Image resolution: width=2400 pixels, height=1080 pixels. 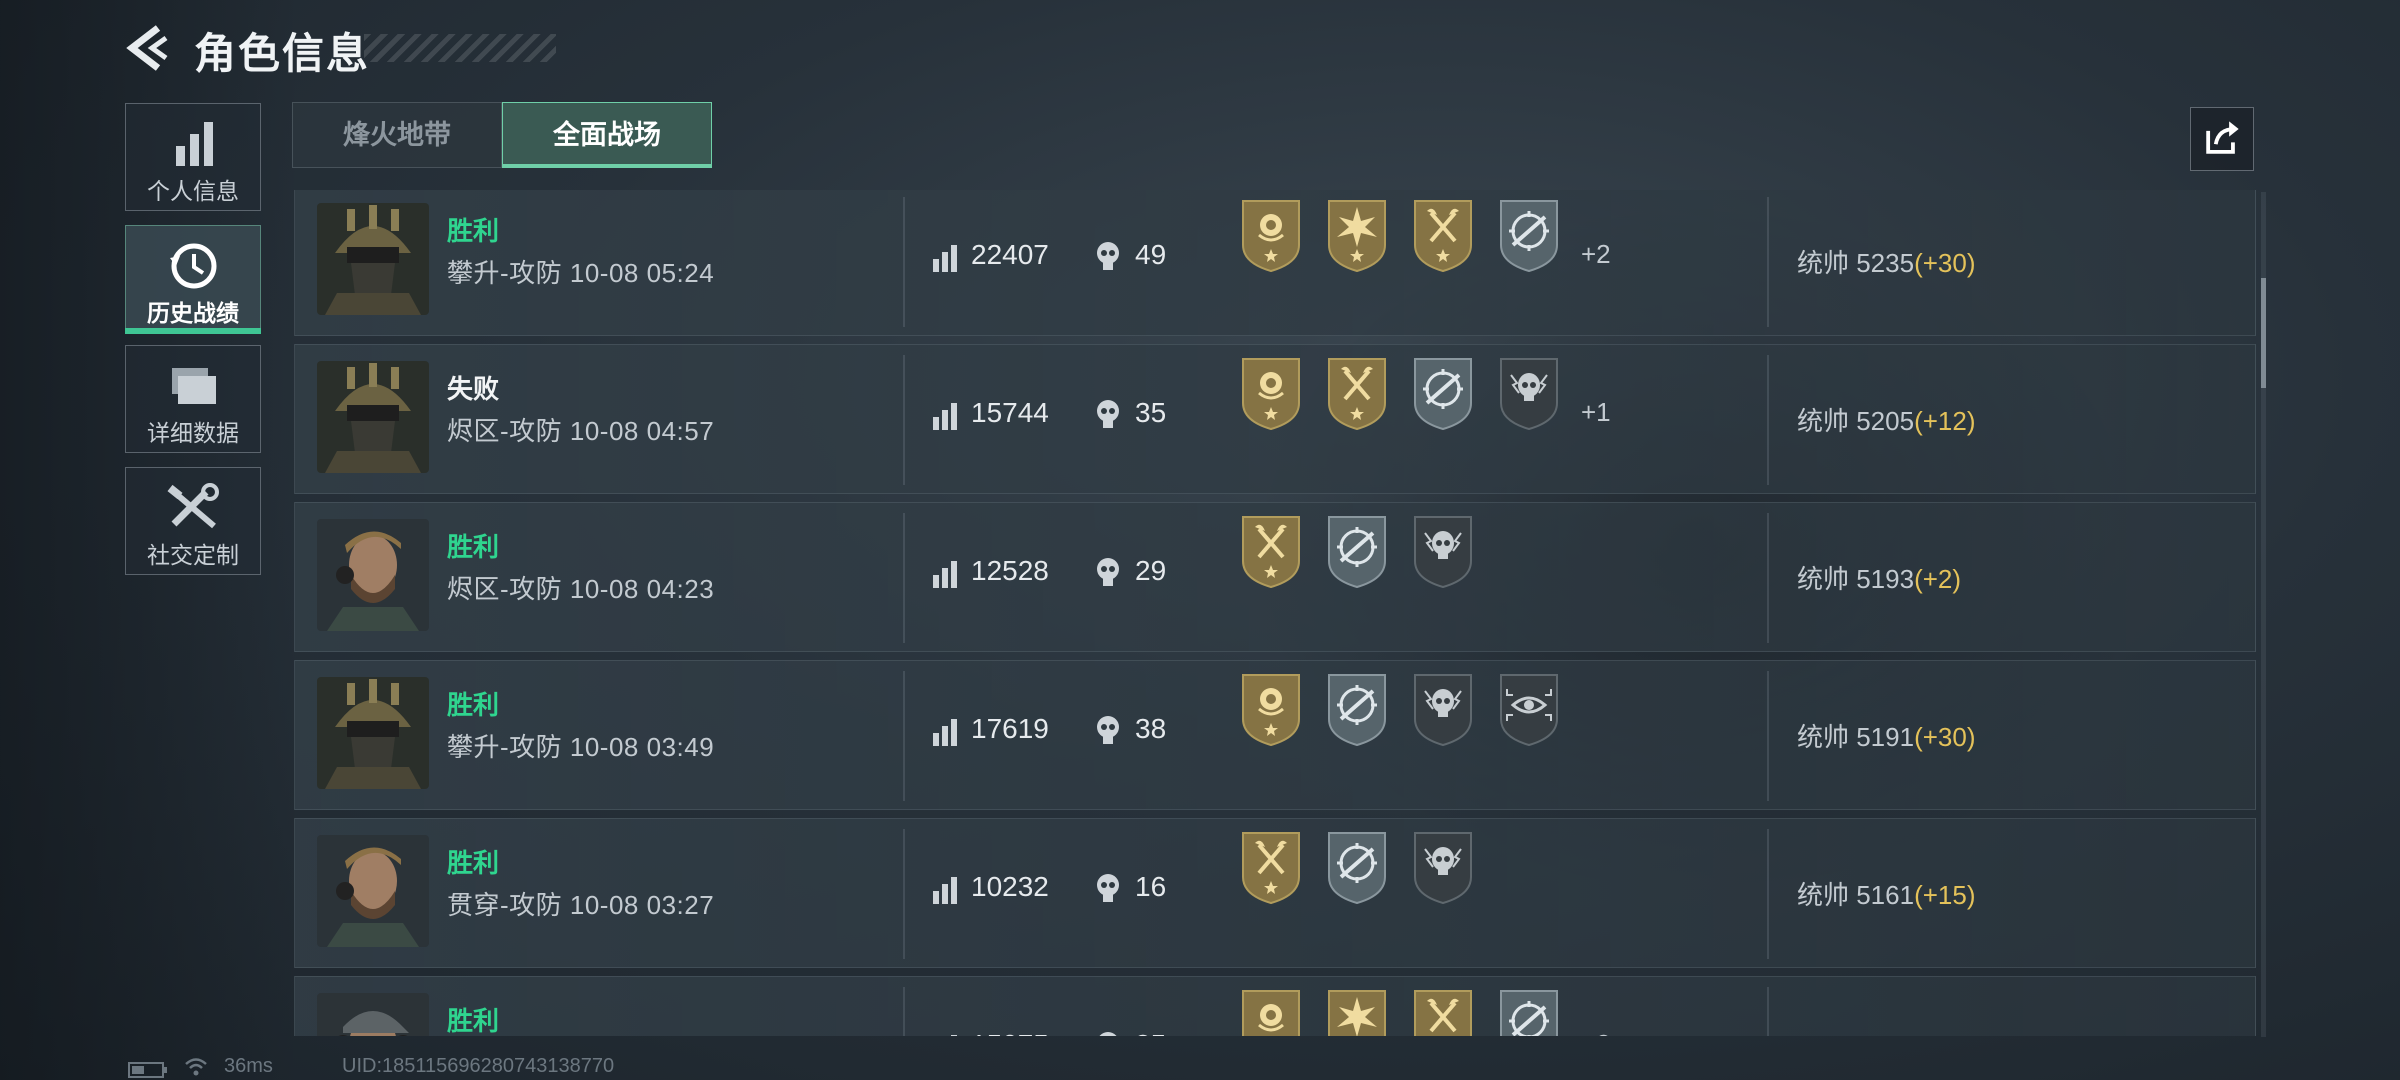 What do you see at coordinates (1010, 886) in the screenshot?
I see `match-score: 10232` at bounding box center [1010, 886].